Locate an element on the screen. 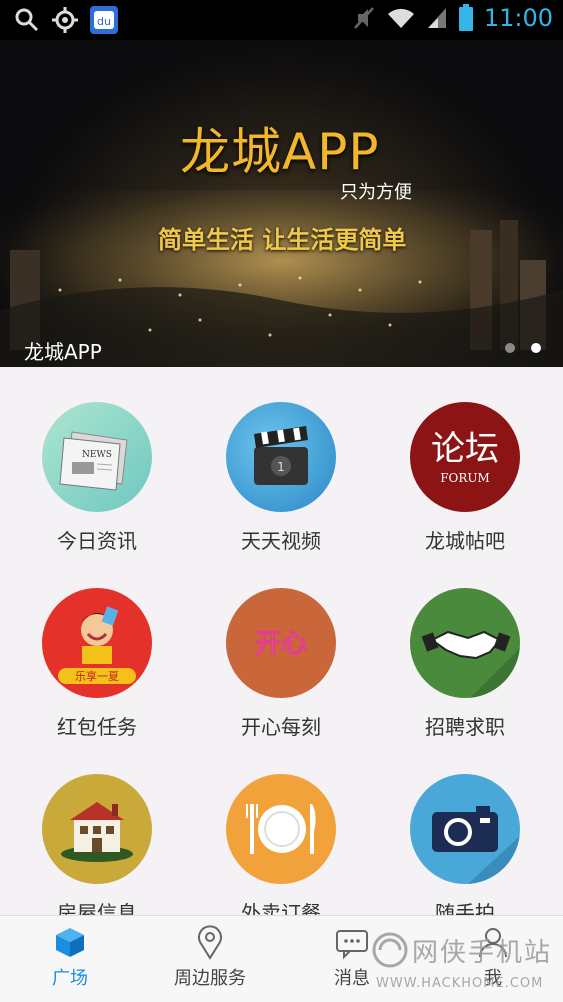 The image size is (563, 1002). gps-icon is located at coordinates (65, 20).